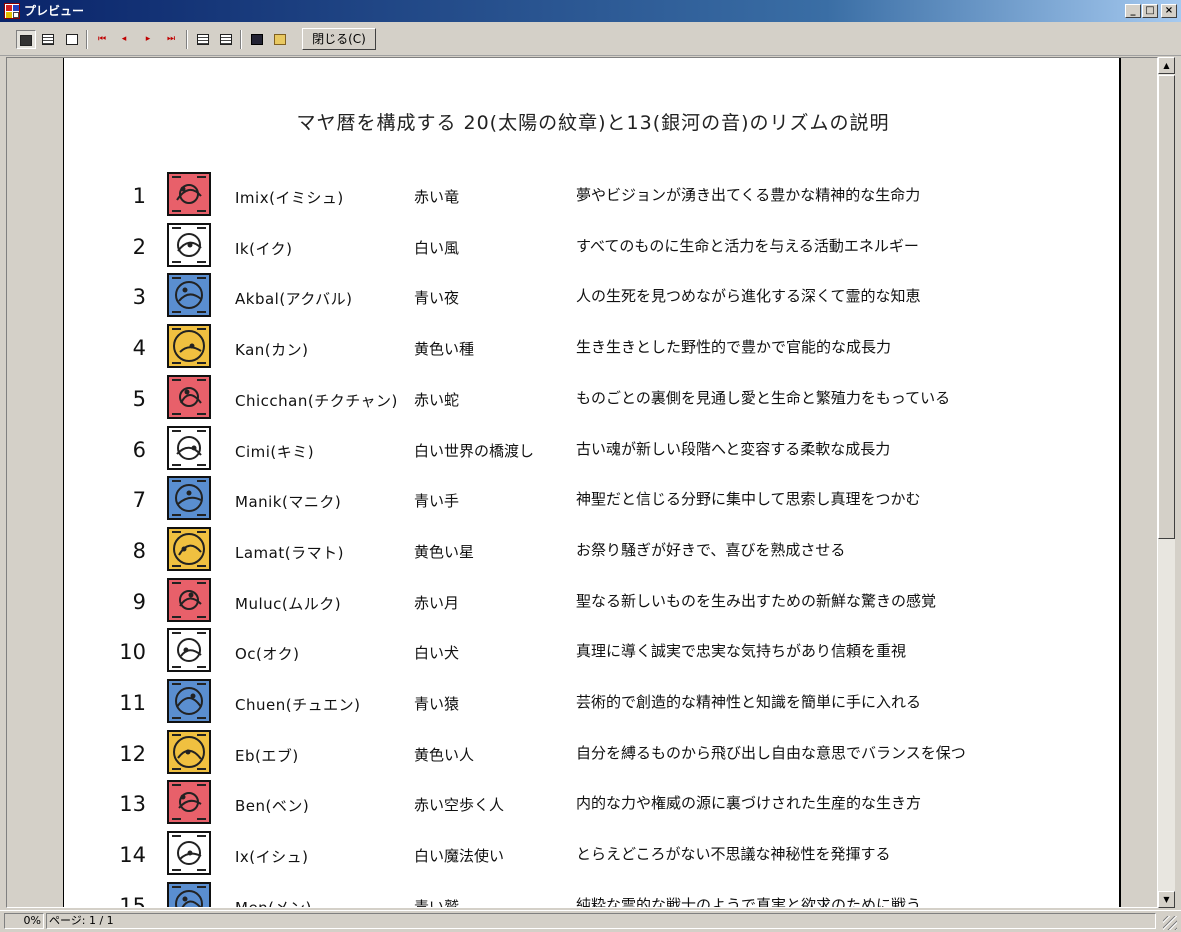 The width and height of the screenshot is (1181, 932). Describe the element at coordinates (288, 603) in the screenshot. I see `glyph-name: Muluc(ムルク)` at that location.